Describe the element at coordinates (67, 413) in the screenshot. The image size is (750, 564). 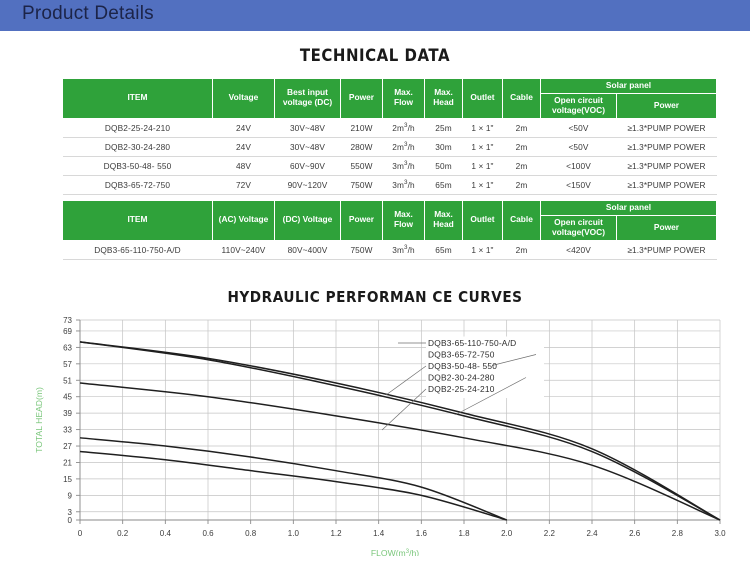
I see `y-axis-tick-label: 39` at that location.